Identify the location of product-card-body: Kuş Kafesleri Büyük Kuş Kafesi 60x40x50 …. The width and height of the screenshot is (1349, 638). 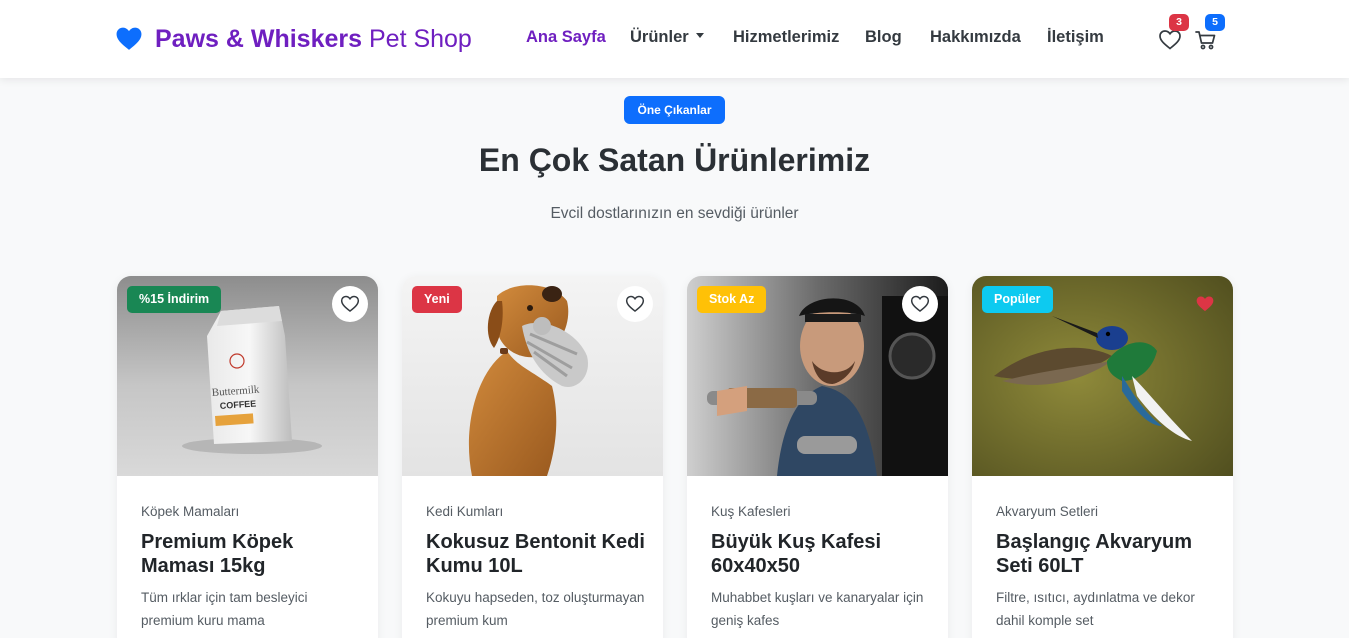
(821, 554).